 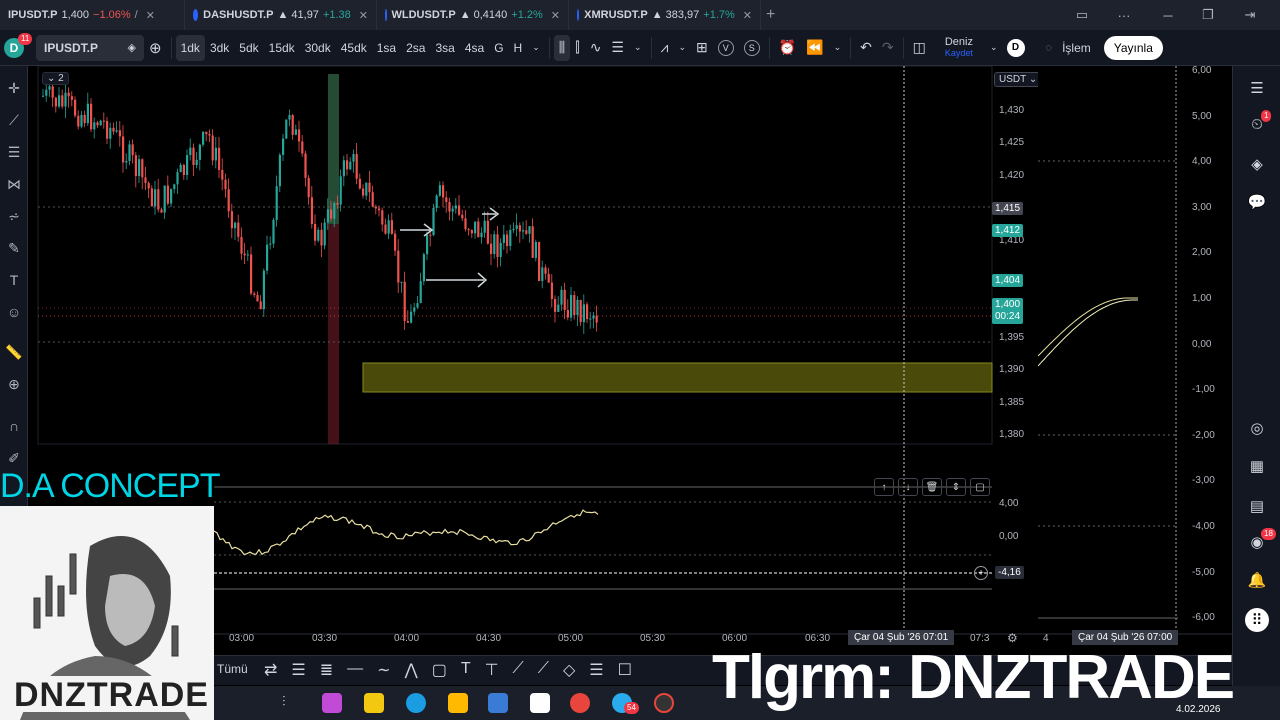 I want to click on interval-45dk: 45dk, so click(x=354, y=48).